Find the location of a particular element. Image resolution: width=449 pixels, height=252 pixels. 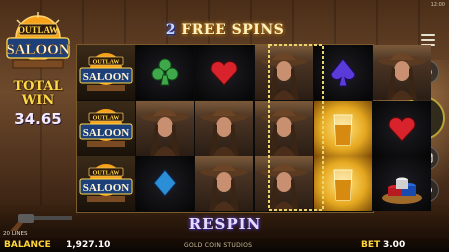

reel-symbol-diamond is located at coordinates (165, 184).